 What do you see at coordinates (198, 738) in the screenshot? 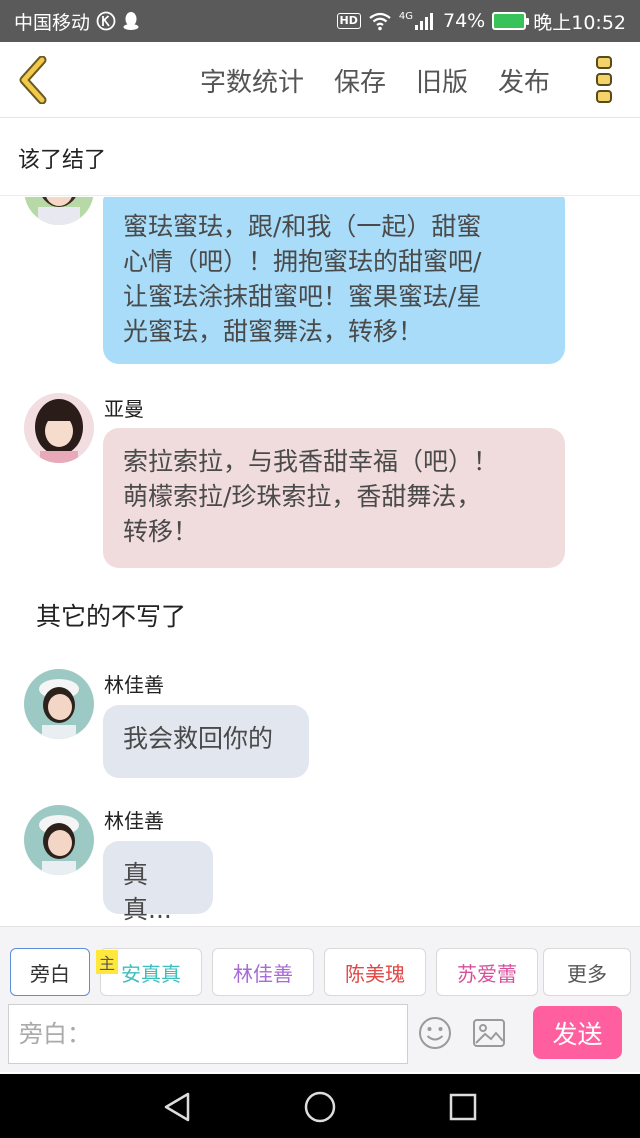
I see `message-text: 我会救回你的` at bounding box center [198, 738].